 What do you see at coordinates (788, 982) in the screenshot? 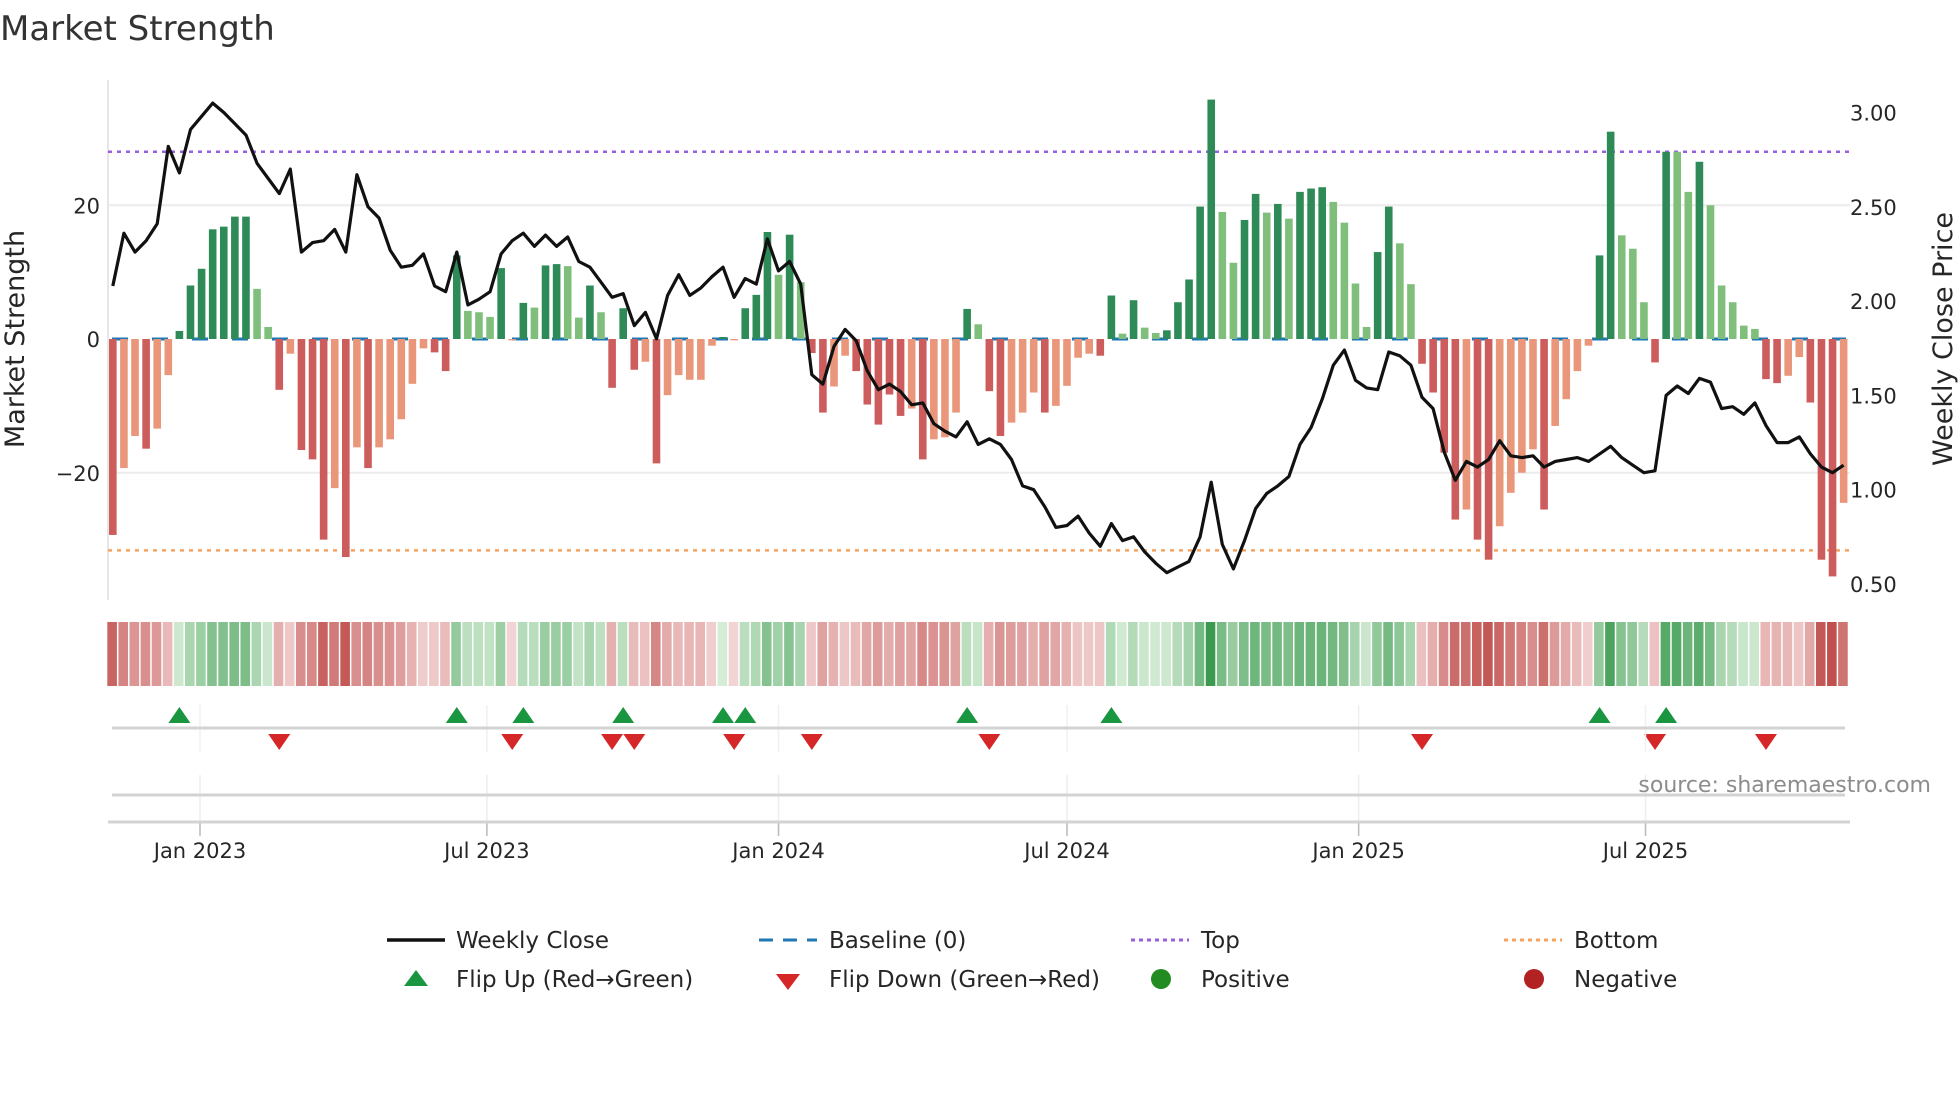
I see `flip-down-icon` at bounding box center [788, 982].